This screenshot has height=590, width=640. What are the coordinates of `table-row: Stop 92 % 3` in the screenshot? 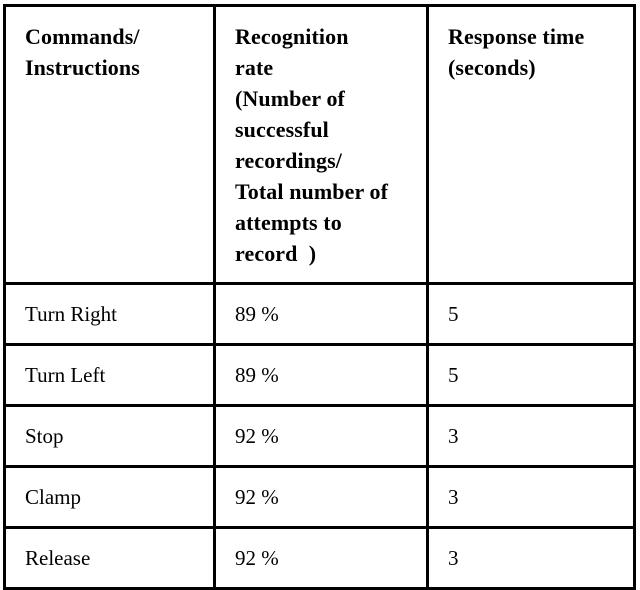 It's located at (319, 436).